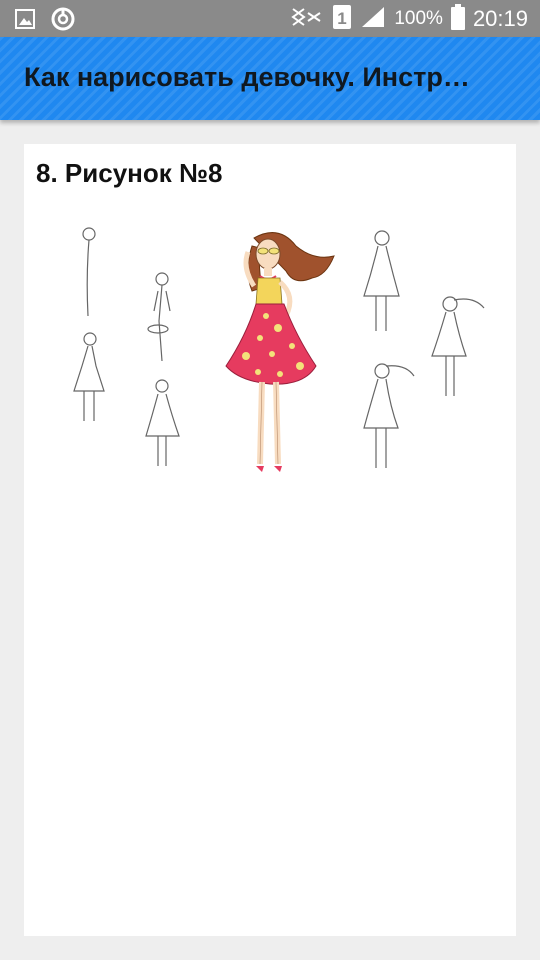 The height and width of the screenshot is (960, 540). Describe the element at coordinates (129, 173) in the screenshot. I see `step-title: 8. Рисунок №8` at that location.